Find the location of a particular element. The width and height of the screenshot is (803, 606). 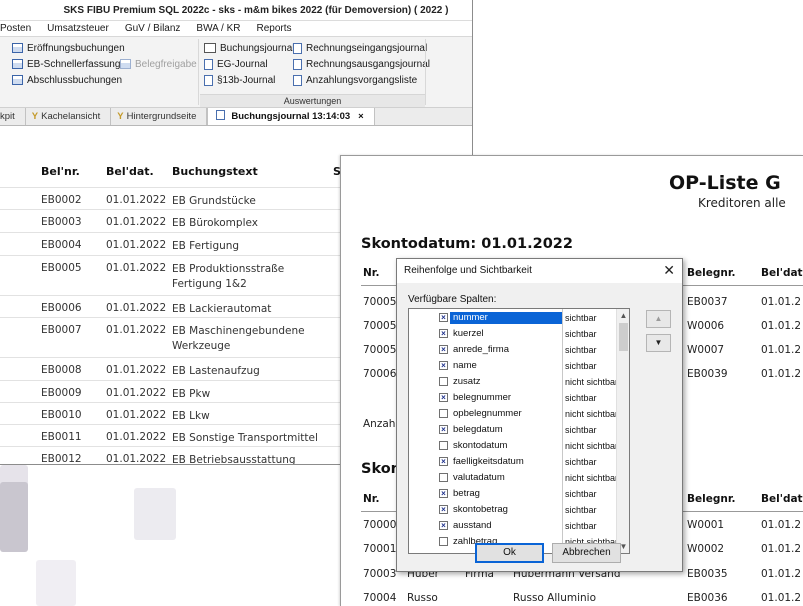

tab-kachelansicht: Y Kachelansicht is located at coordinates (69, 116).